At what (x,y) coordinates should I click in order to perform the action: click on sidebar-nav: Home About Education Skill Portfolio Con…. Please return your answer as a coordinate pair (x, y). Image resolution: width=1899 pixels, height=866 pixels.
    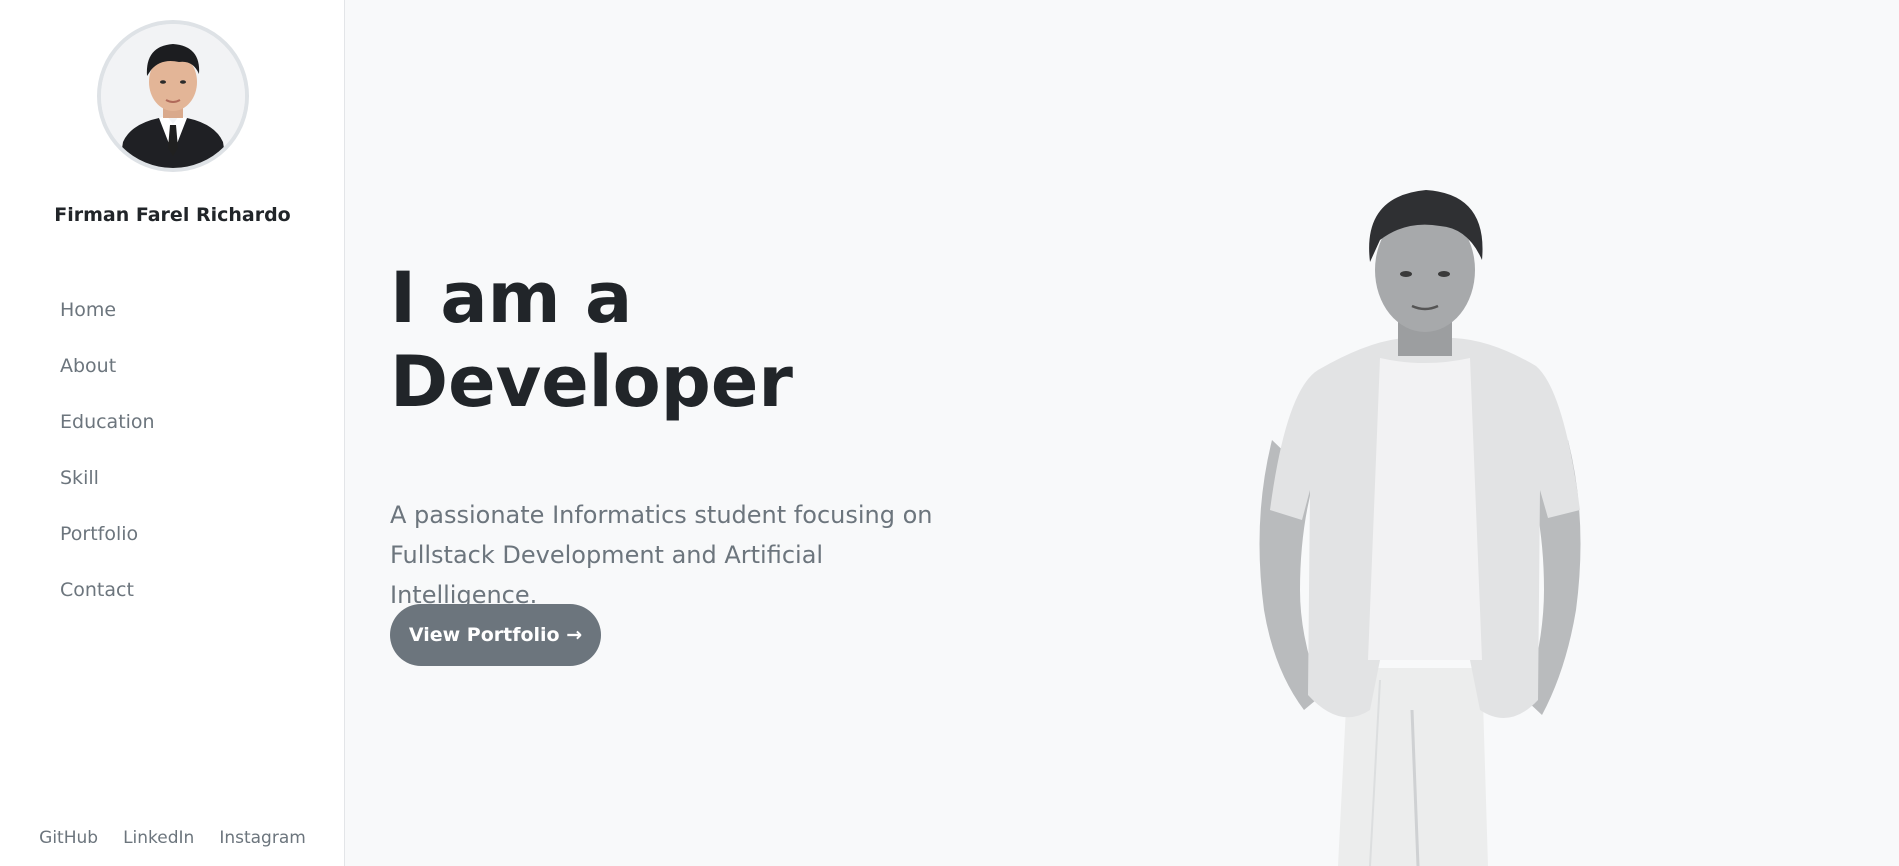
    Looking at the image, I should click on (107, 450).